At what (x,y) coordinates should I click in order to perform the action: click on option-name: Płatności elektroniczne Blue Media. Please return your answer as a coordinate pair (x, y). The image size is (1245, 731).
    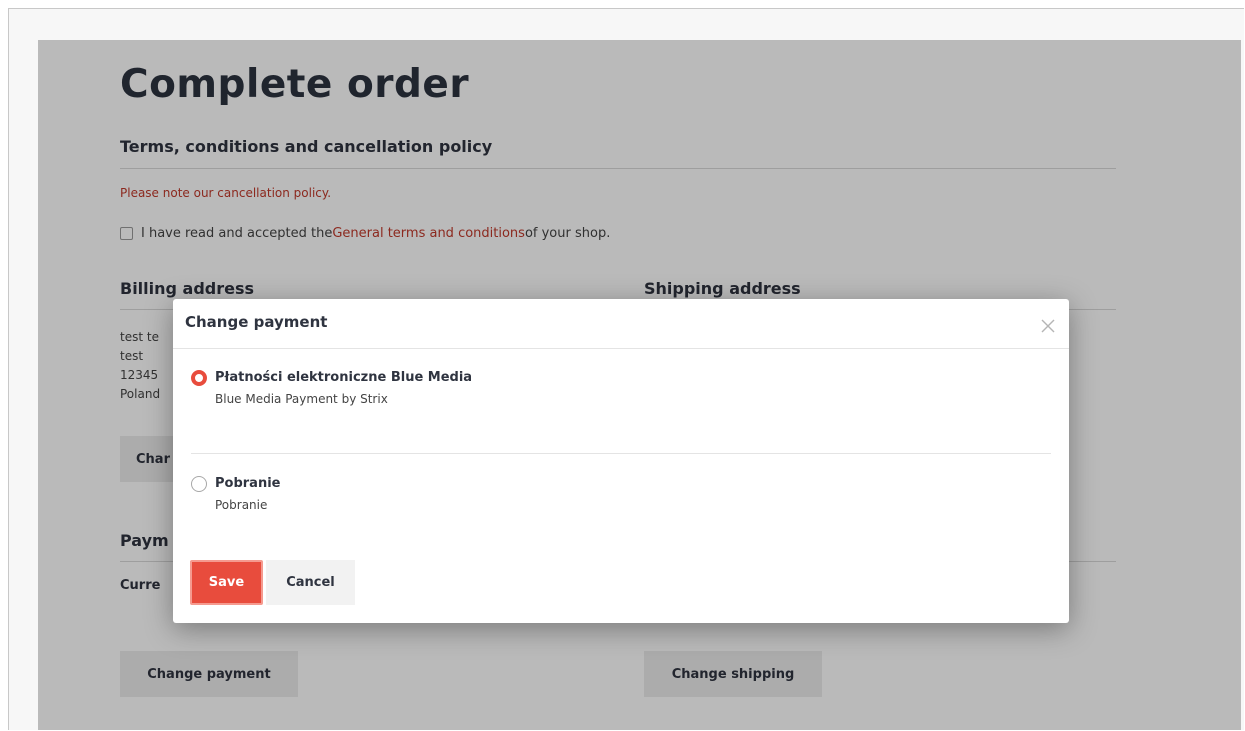
    Looking at the image, I should click on (344, 377).